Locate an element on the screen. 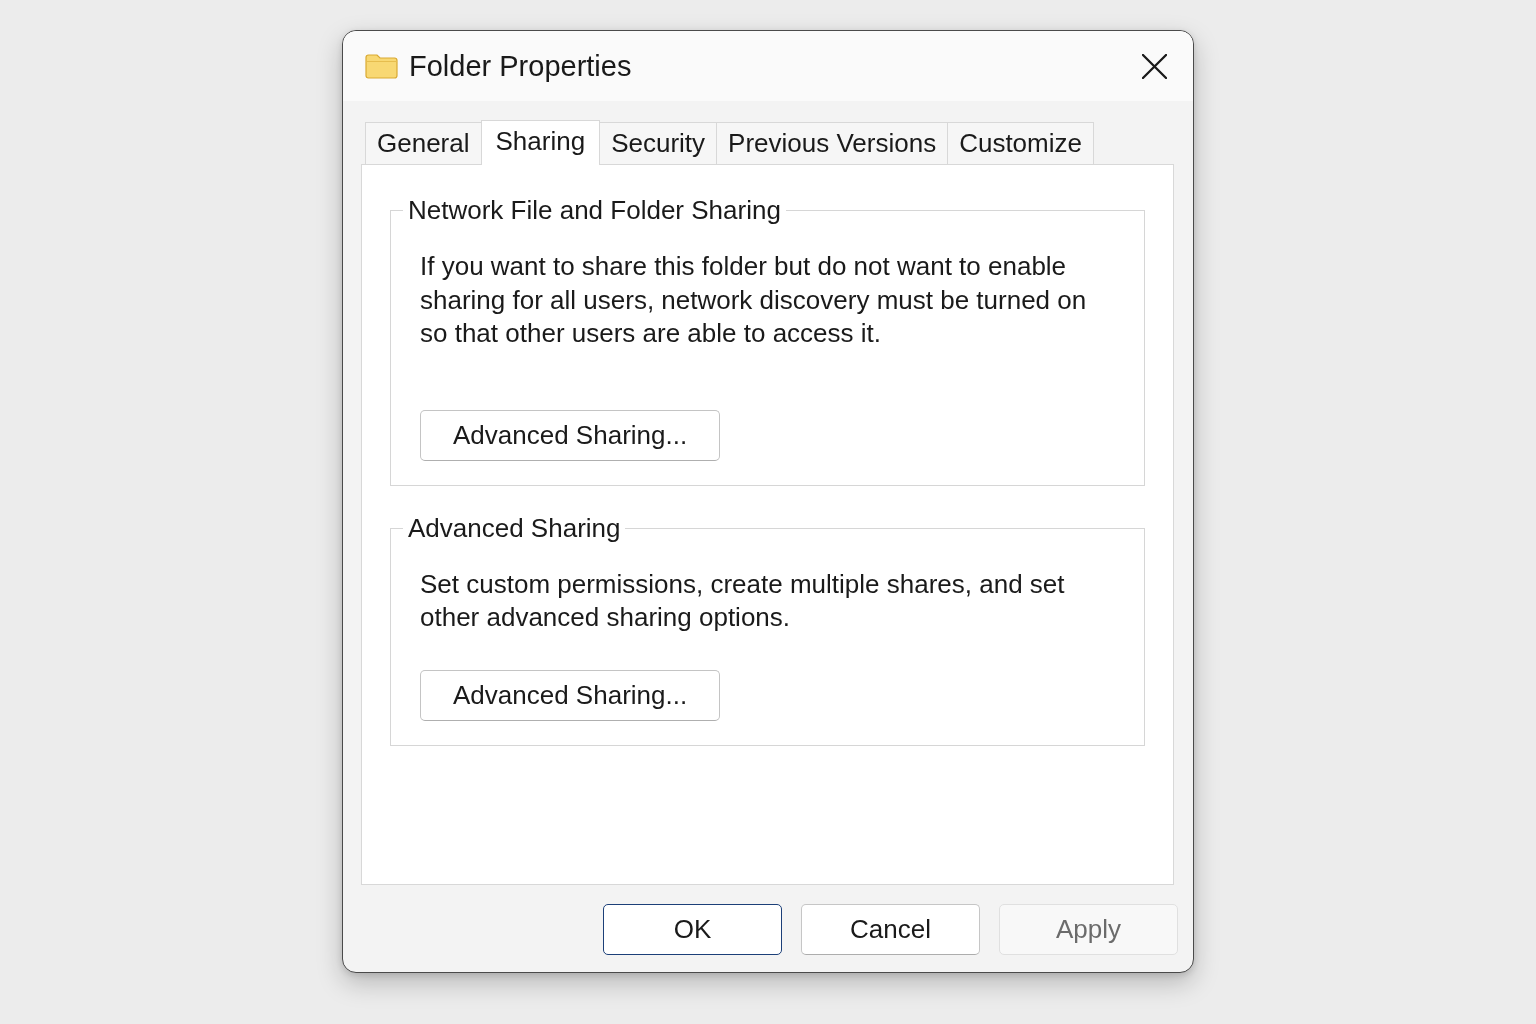 The height and width of the screenshot is (1024, 1536). group-description: If you want to share this folder but do not want to enable sharing for all users, network discovery must be turned on so that other users are able to access it. is located at coordinates (754, 300).